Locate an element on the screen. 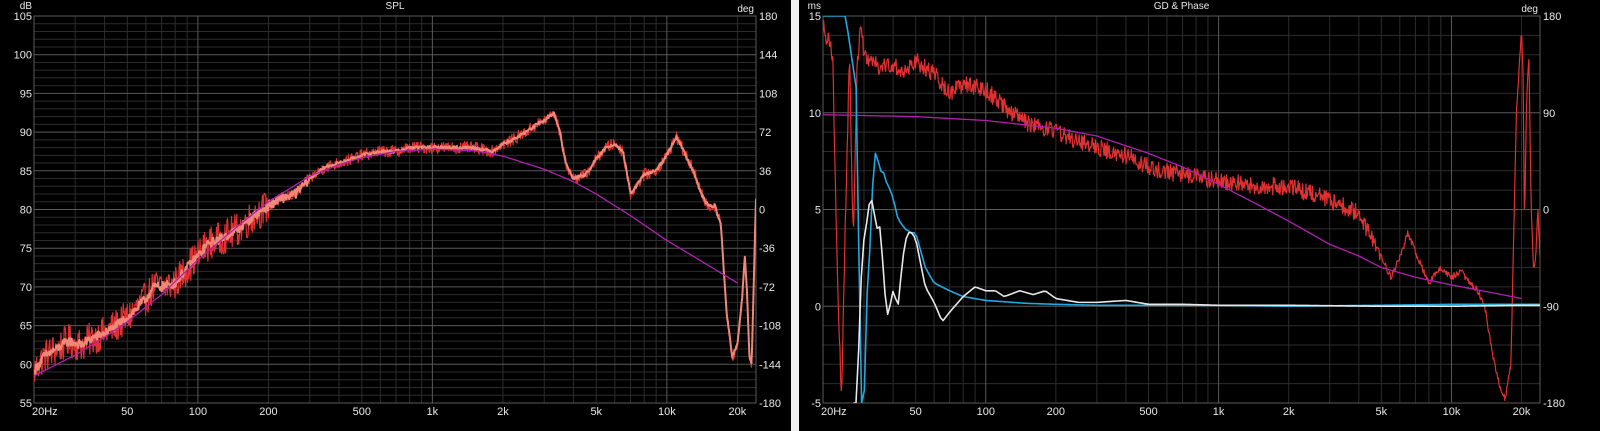 The height and width of the screenshot is (431, 1600). y2-tick-label: -36 is located at coordinates (767, 249).